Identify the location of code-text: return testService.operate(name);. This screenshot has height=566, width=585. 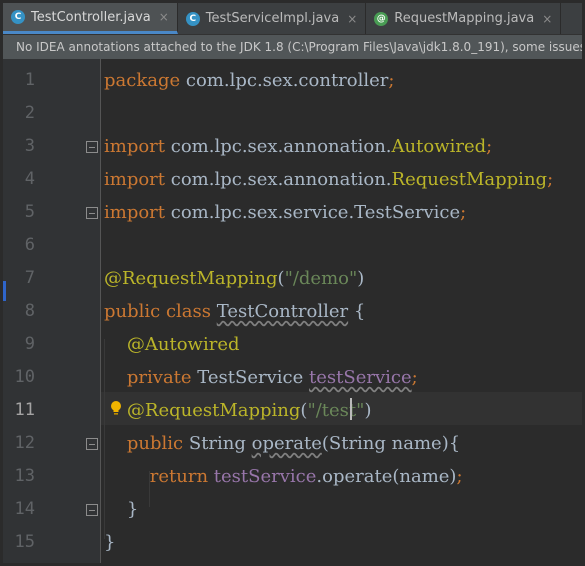
(283, 476).